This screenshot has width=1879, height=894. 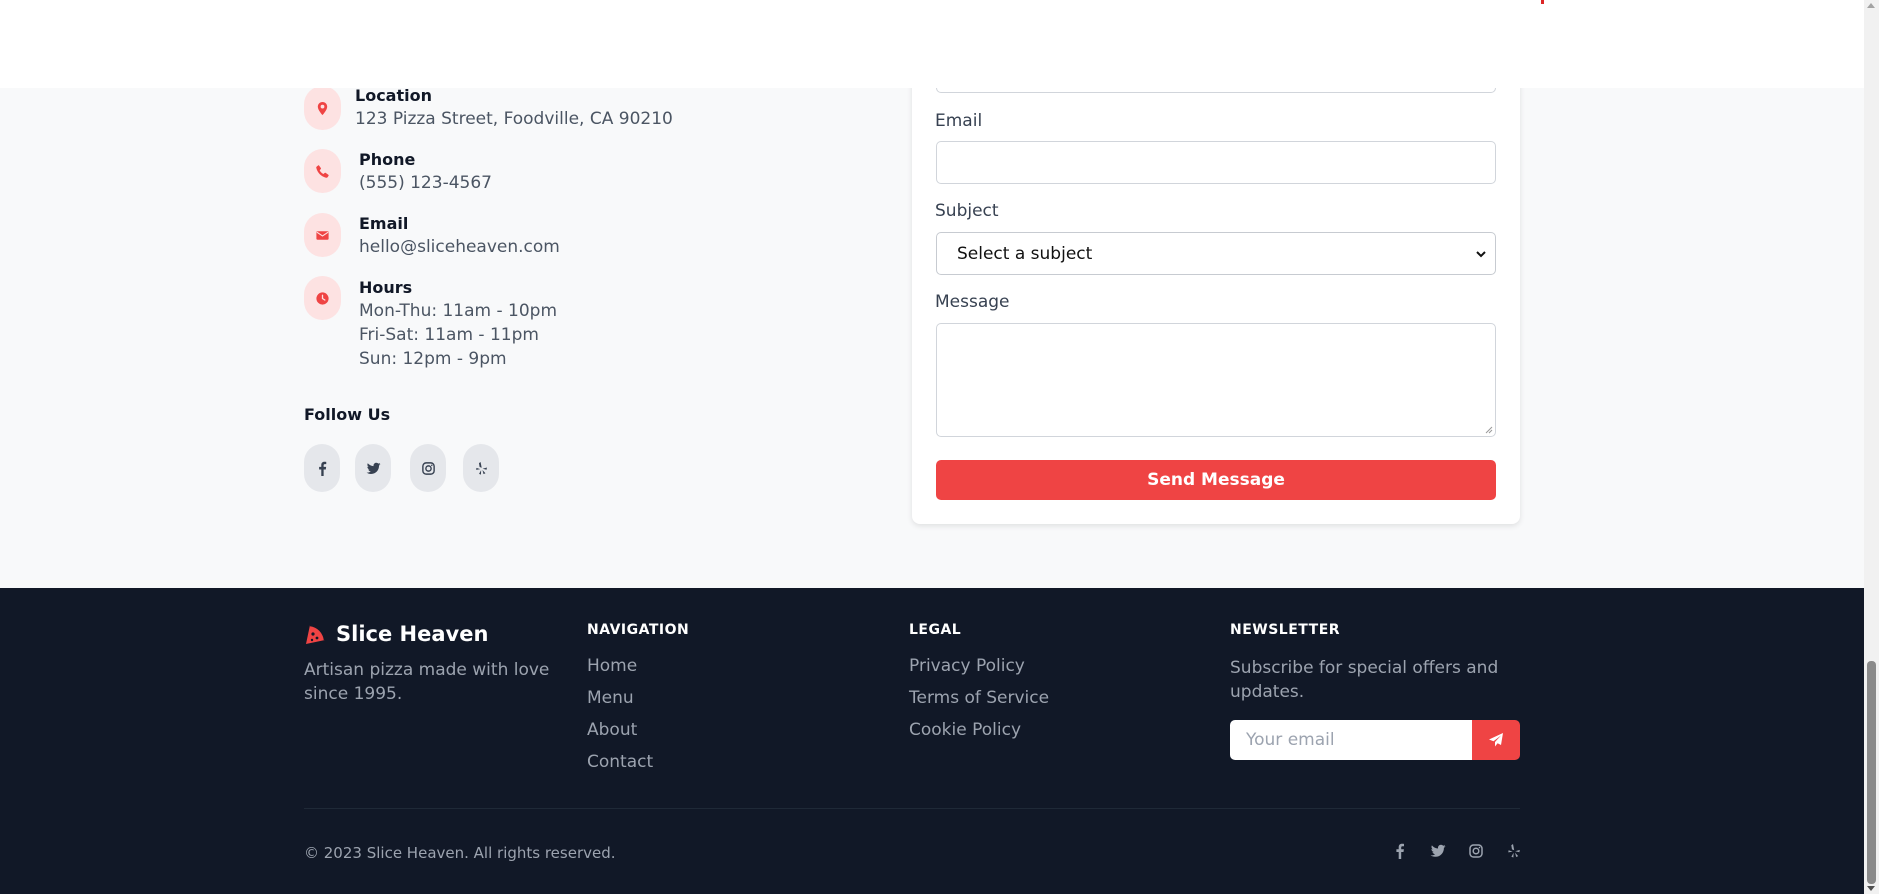 What do you see at coordinates (449, 335) in the screenshot?
I see `hours-fri-sat: Fri-Sat: 11am - 11pm` at bounding box center [449, 335].